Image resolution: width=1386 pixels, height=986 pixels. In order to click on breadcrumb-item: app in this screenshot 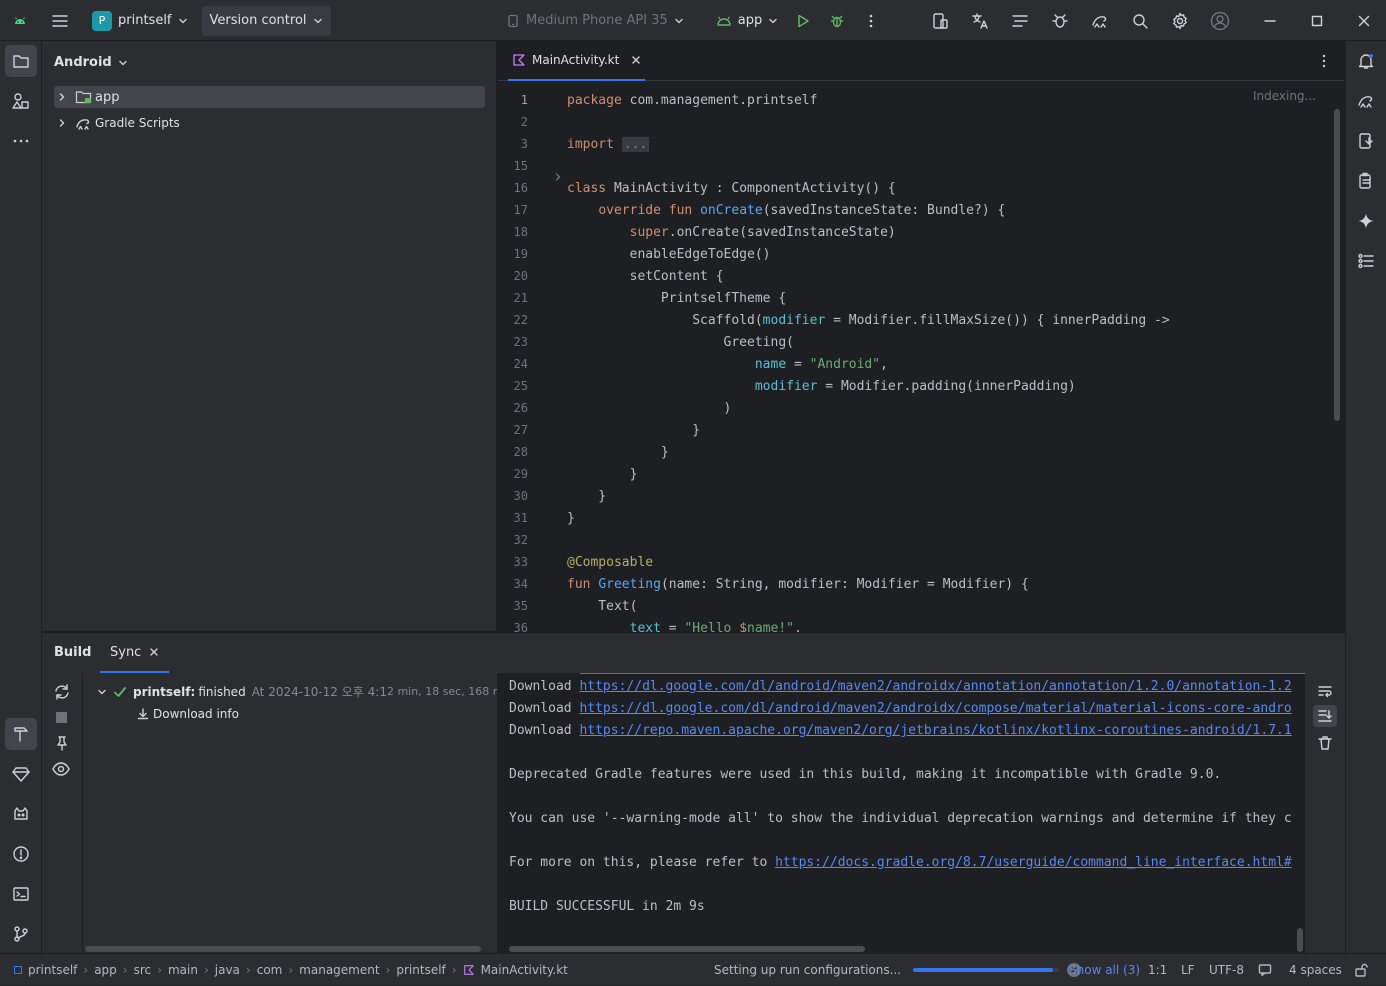, I will do `click(105, 970)`.